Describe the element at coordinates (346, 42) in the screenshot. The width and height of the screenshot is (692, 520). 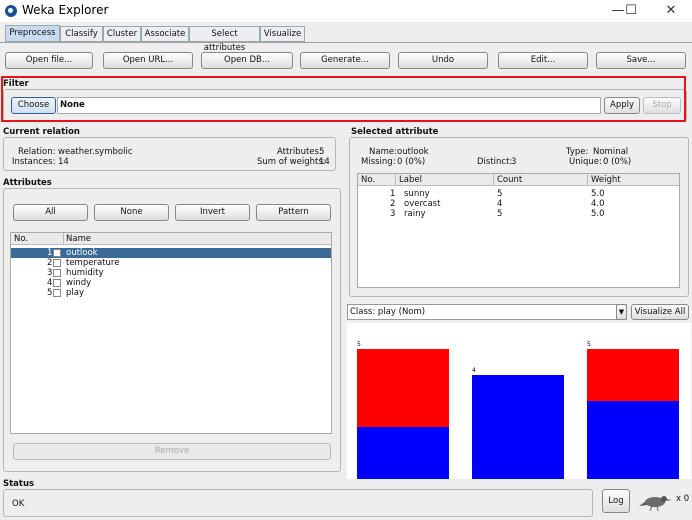
I see `tab-divider` at that location.